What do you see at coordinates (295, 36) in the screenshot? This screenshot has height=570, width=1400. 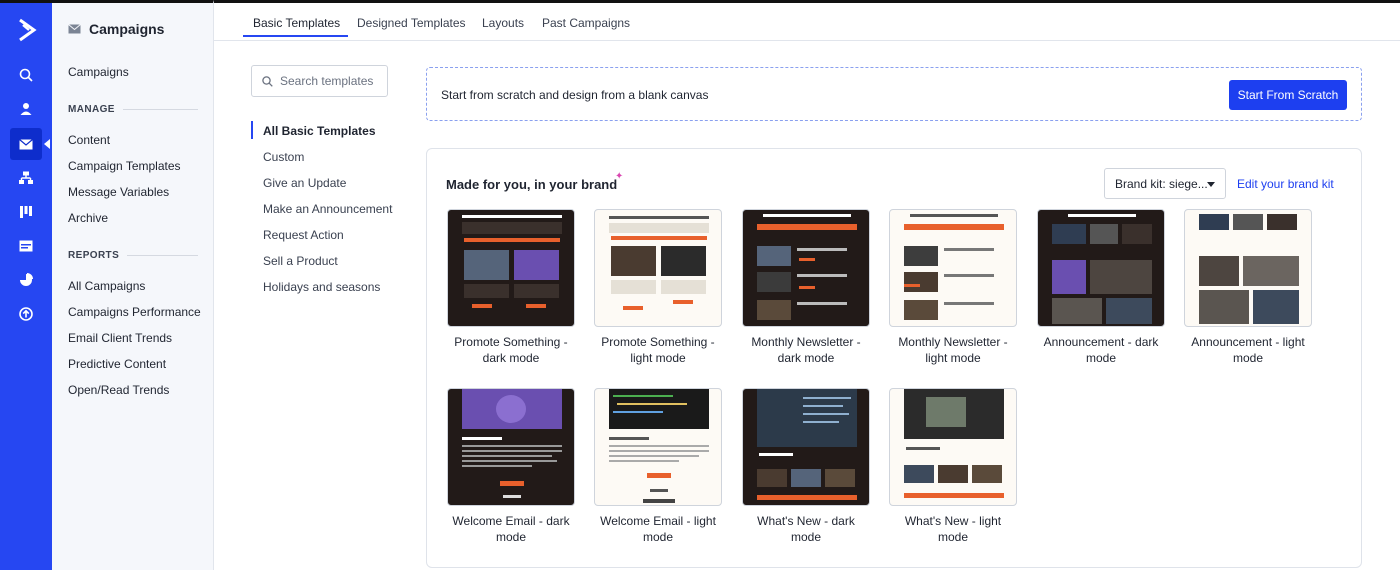 I see `active-tab-indicator` at bounding box center [295, 36].